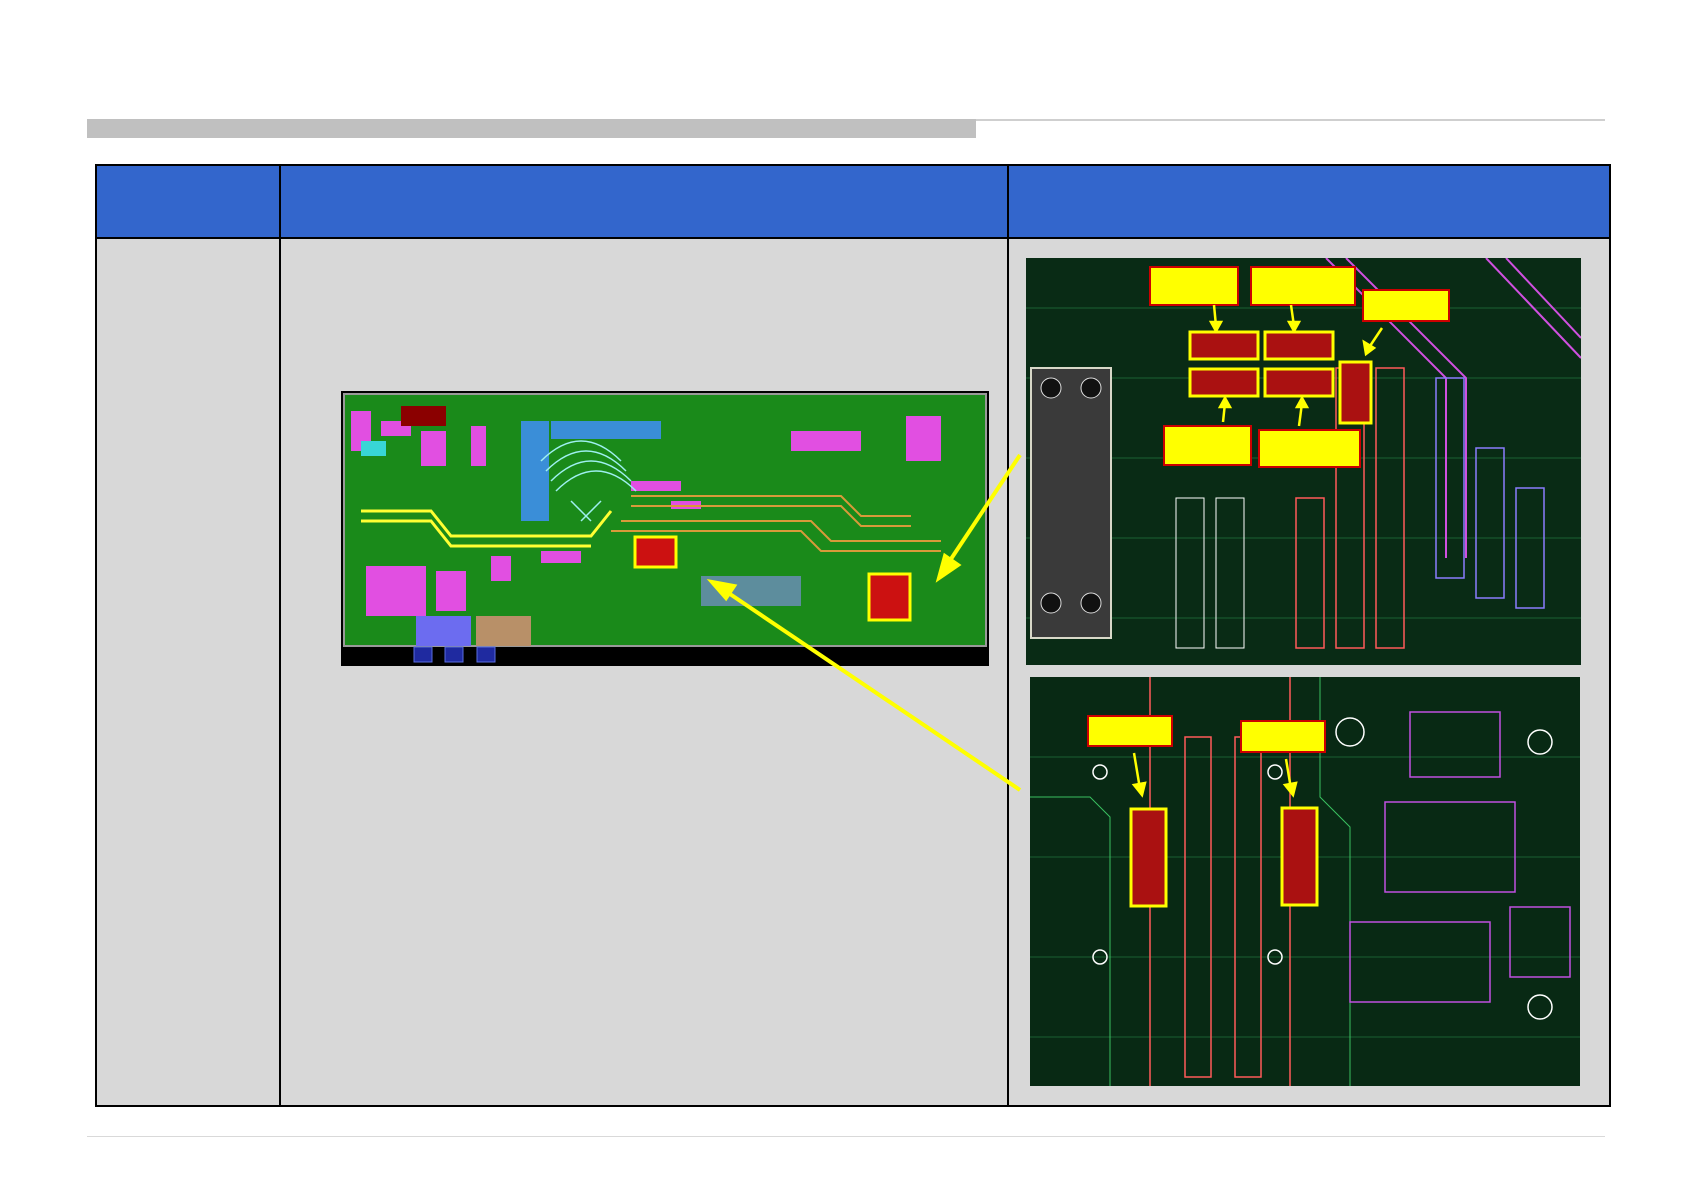 The width and height of the screenshot is (1683, 1191). I want to click on slide-title-bar, so click(531, 128).